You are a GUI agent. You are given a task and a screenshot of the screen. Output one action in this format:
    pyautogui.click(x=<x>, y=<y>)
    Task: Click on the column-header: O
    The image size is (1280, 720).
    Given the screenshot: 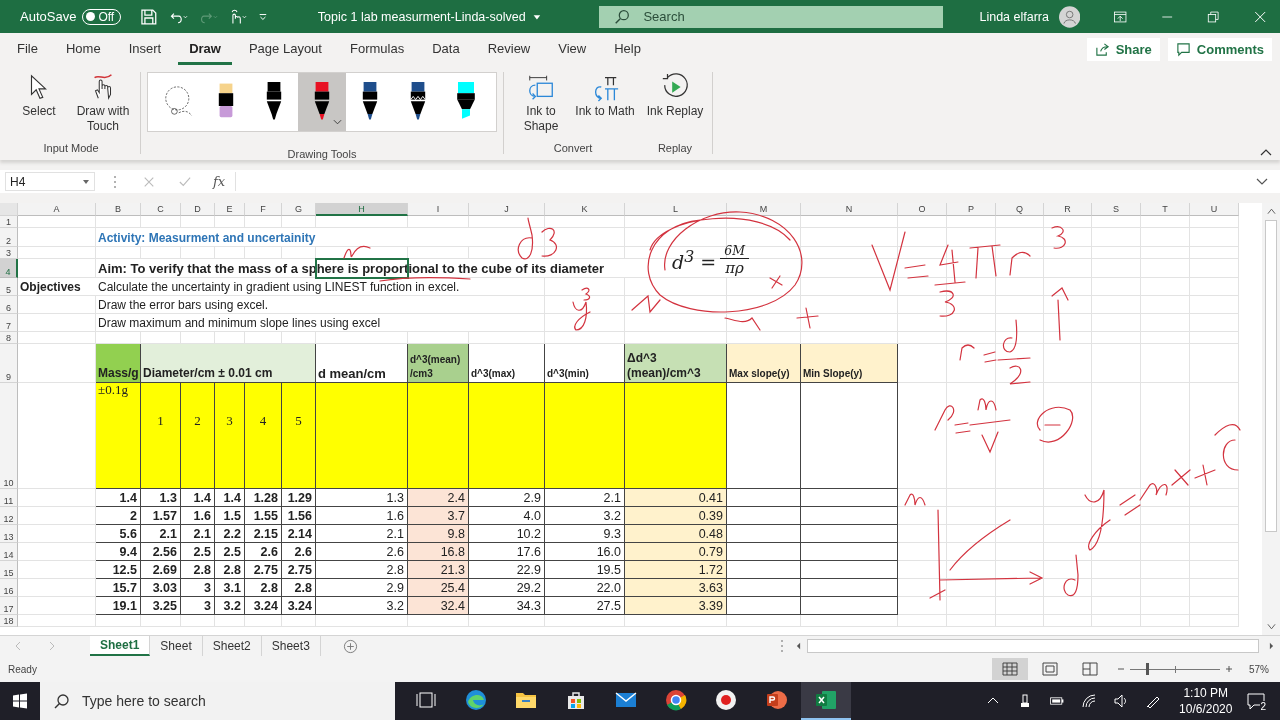 What is the action you would take?
    pyautogui.click(x=922, y=209)
    